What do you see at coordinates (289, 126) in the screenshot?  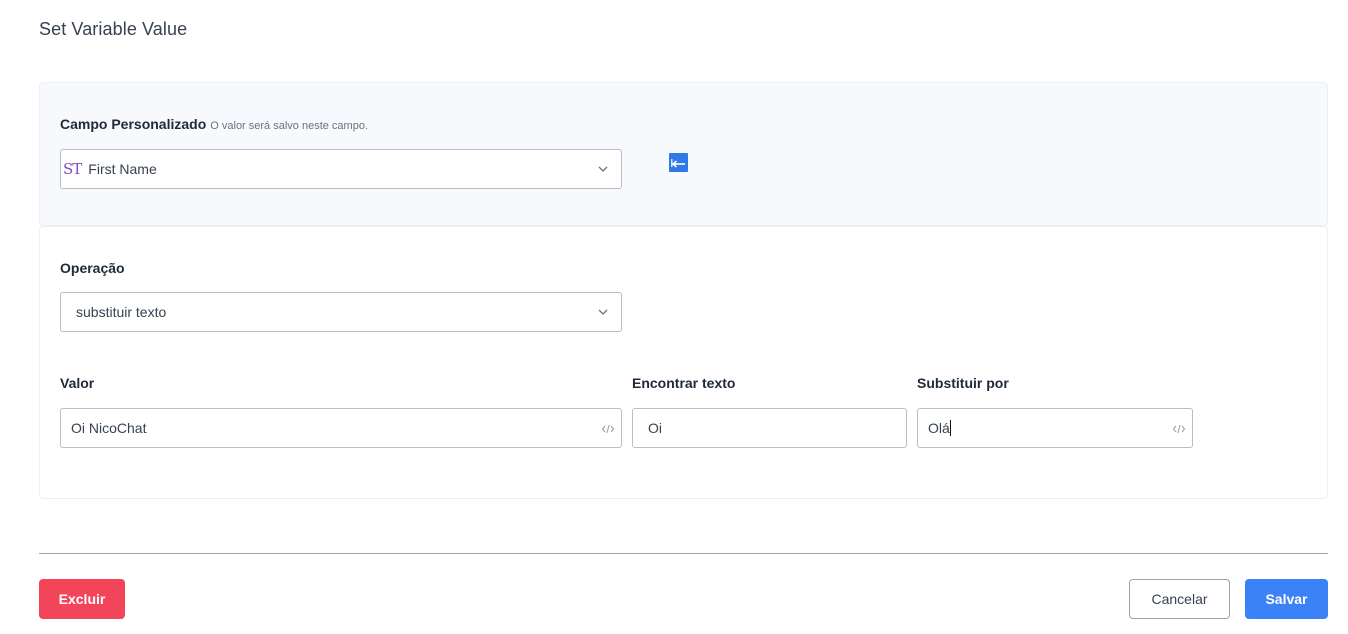 I see `custom-field-hint: O valor será salvo neste campo.` at bounding box center [289, 126].